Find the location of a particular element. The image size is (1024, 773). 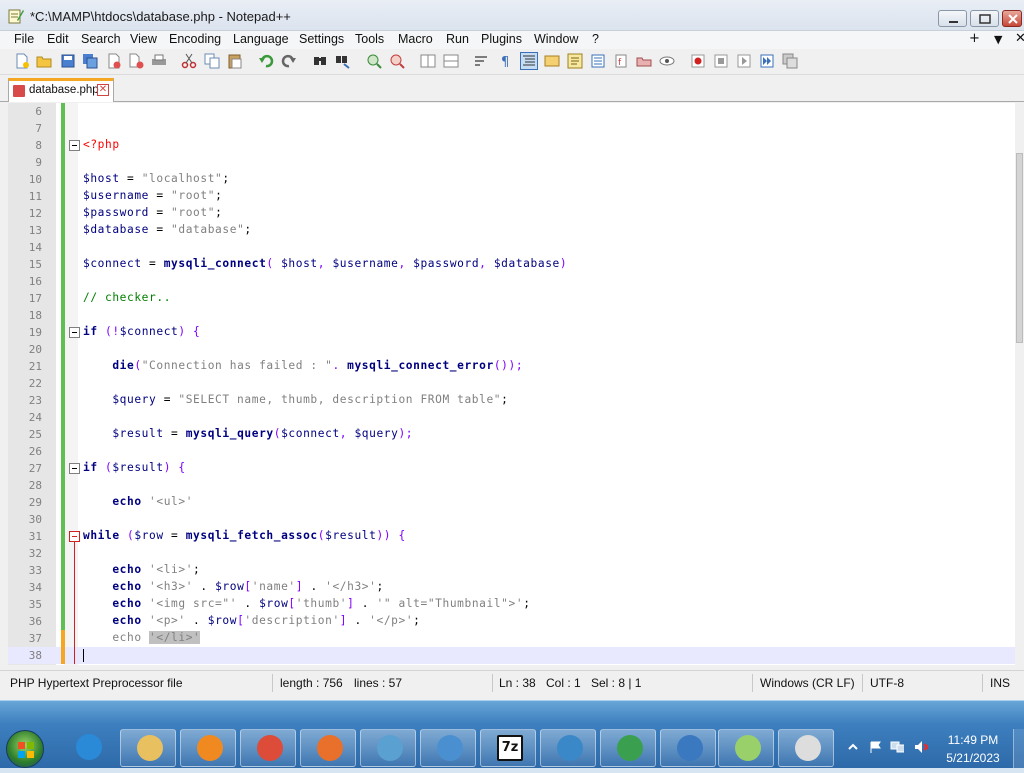

clock-date: 5/21/2023 is located at coordinates (973, 758).